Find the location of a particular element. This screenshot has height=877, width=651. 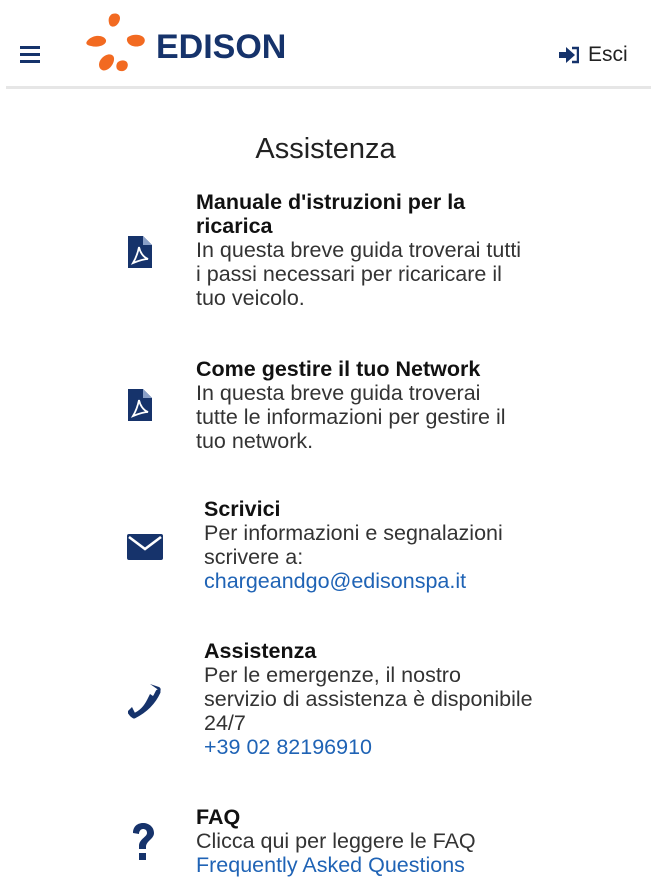

envelope-icon is located at coordinates (145, 549).